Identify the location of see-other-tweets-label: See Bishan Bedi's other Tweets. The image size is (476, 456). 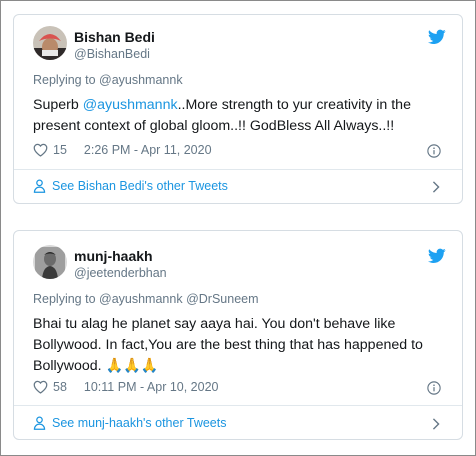
(140, 186).